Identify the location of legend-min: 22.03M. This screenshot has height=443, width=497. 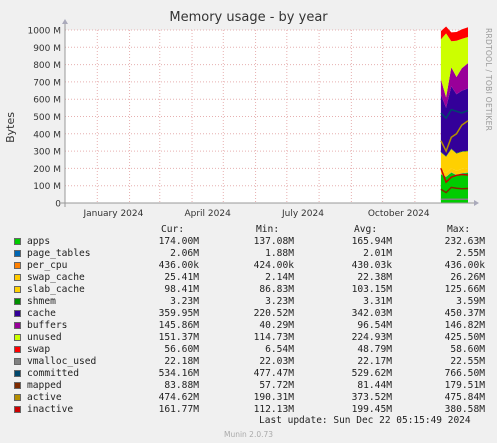
(276, 361).